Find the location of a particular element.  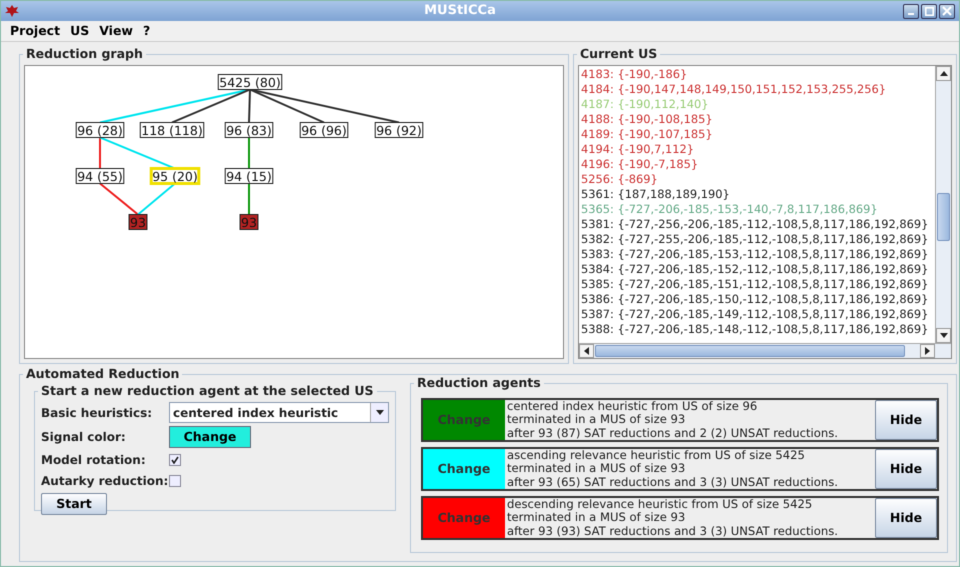

maximize-button is located at coordinates (929, 11).